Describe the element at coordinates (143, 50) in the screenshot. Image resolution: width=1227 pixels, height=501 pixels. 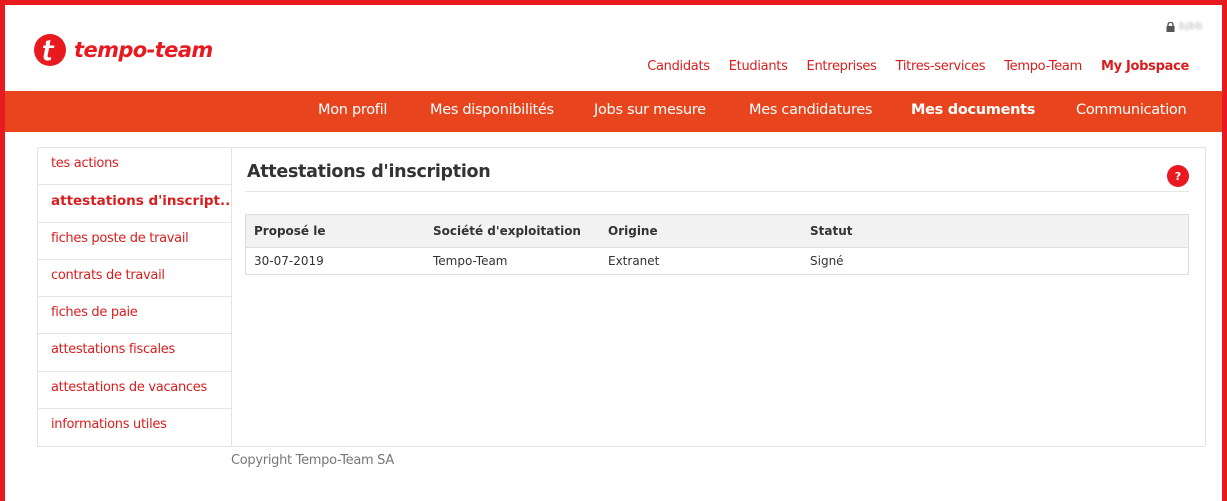
I see `logo-text: tempo-team` at that location.